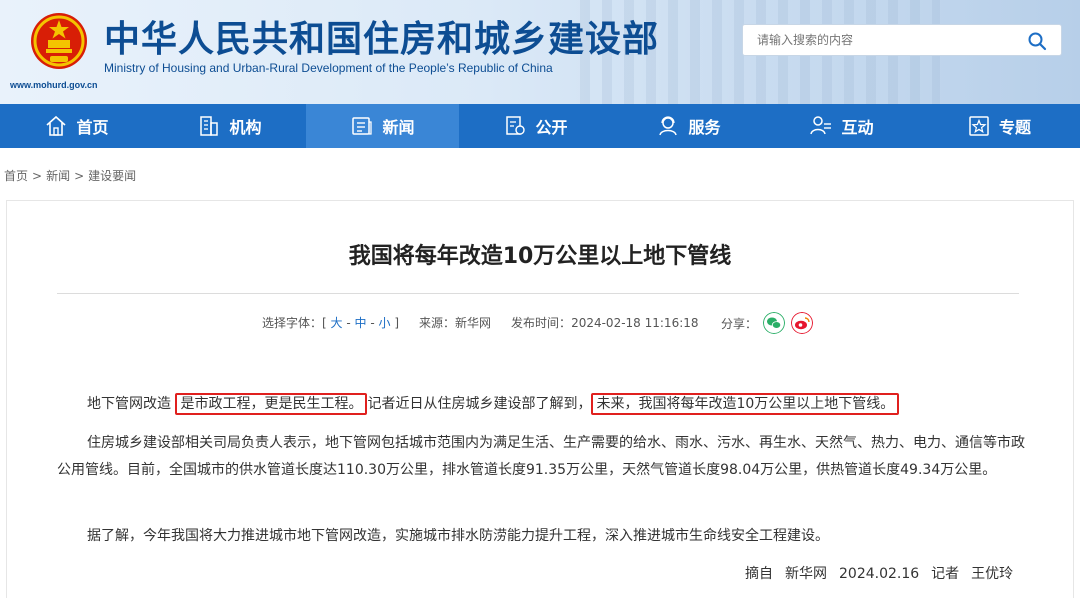  I want to click on credit-reporter: 王优玲, so click(992, 574).